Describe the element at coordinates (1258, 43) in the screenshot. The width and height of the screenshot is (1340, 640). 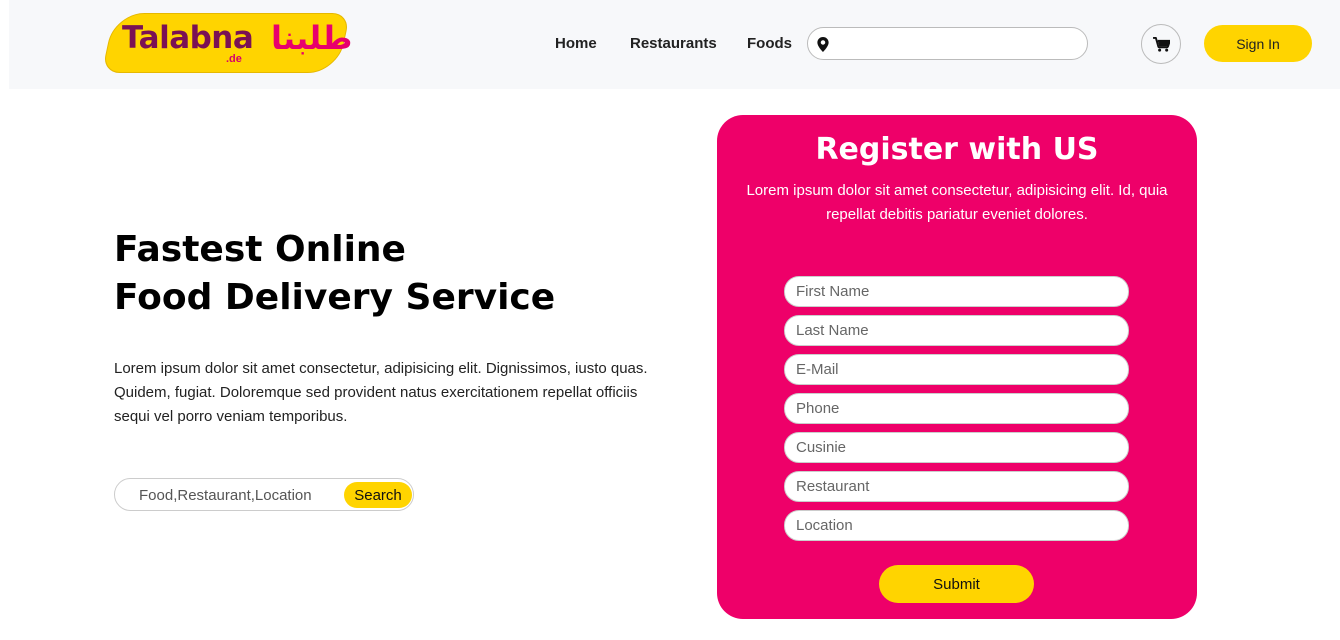
I see `sign-in-button: Sign In` at that location.